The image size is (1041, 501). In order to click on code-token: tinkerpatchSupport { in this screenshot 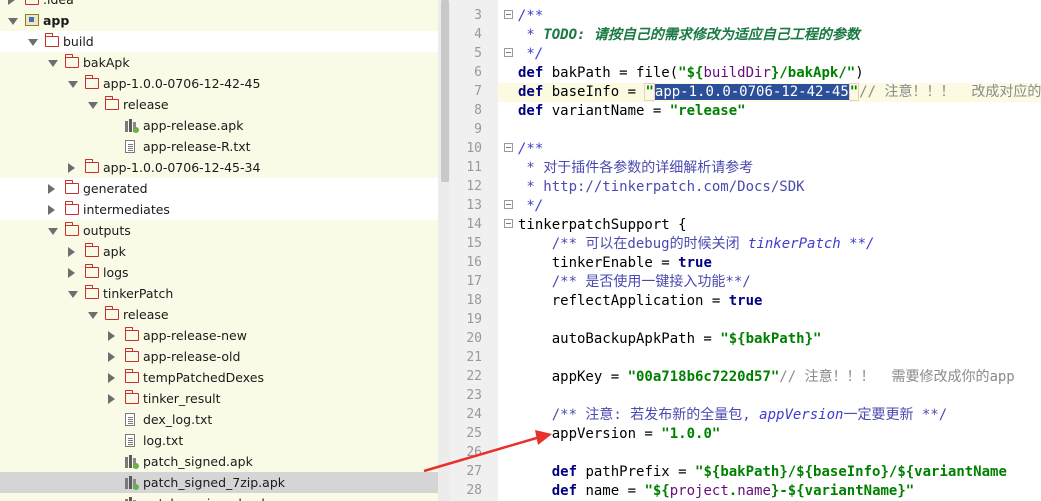, I will do `click(602, 225)`.